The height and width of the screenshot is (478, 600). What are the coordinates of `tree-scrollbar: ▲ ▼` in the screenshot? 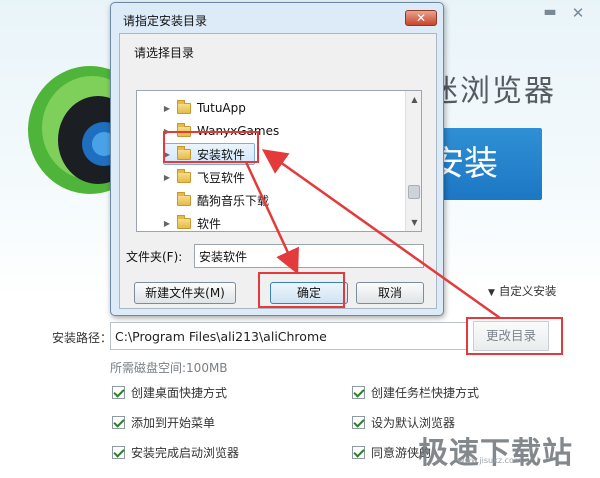 It's located at (413, 161).